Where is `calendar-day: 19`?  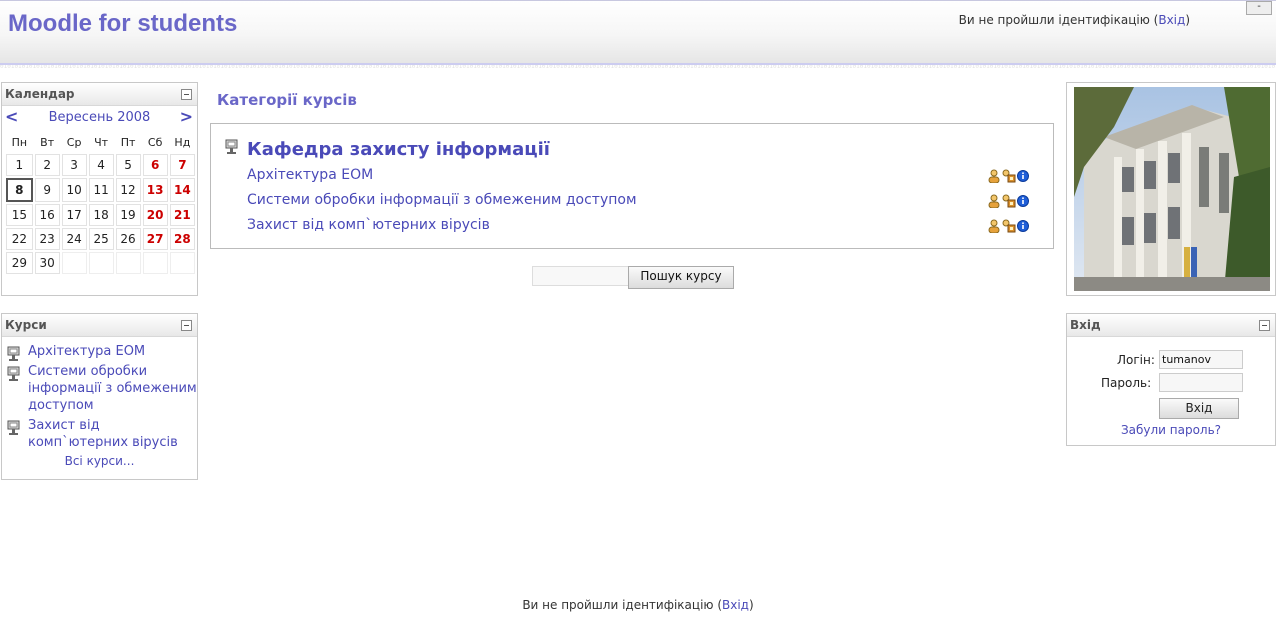
calendar-day: 19 is located at coordinates (128, 215).